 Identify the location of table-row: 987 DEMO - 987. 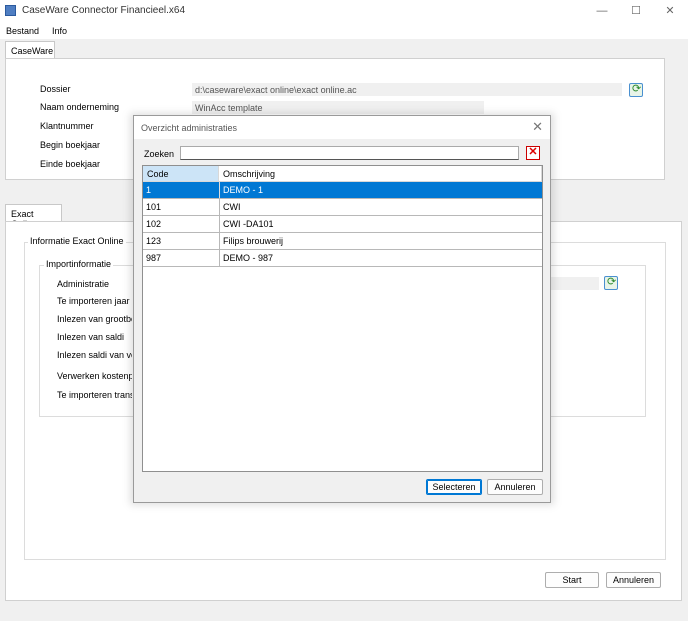
(342, 258).